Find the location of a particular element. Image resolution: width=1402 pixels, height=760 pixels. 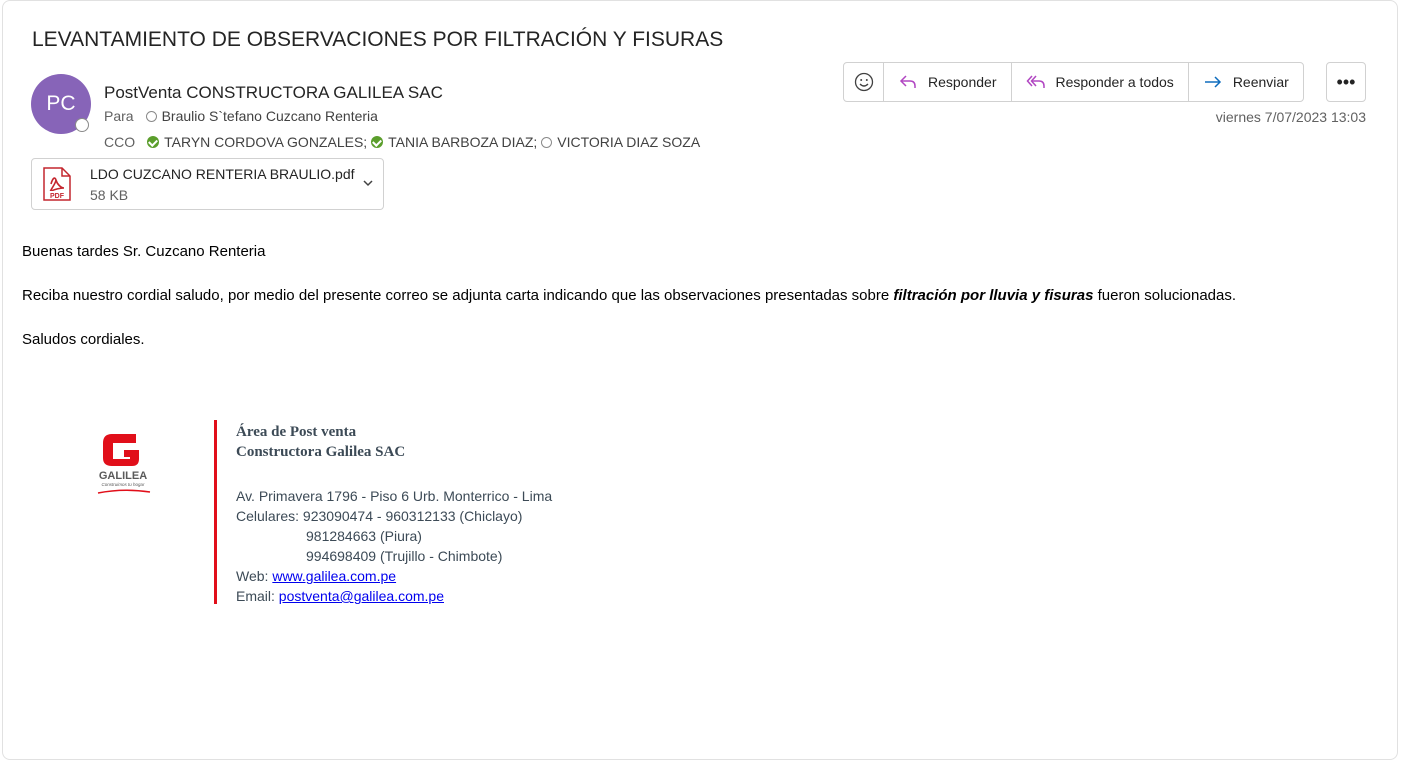

phone: 981284663 (Piura) is located at coordinates (364, 536).